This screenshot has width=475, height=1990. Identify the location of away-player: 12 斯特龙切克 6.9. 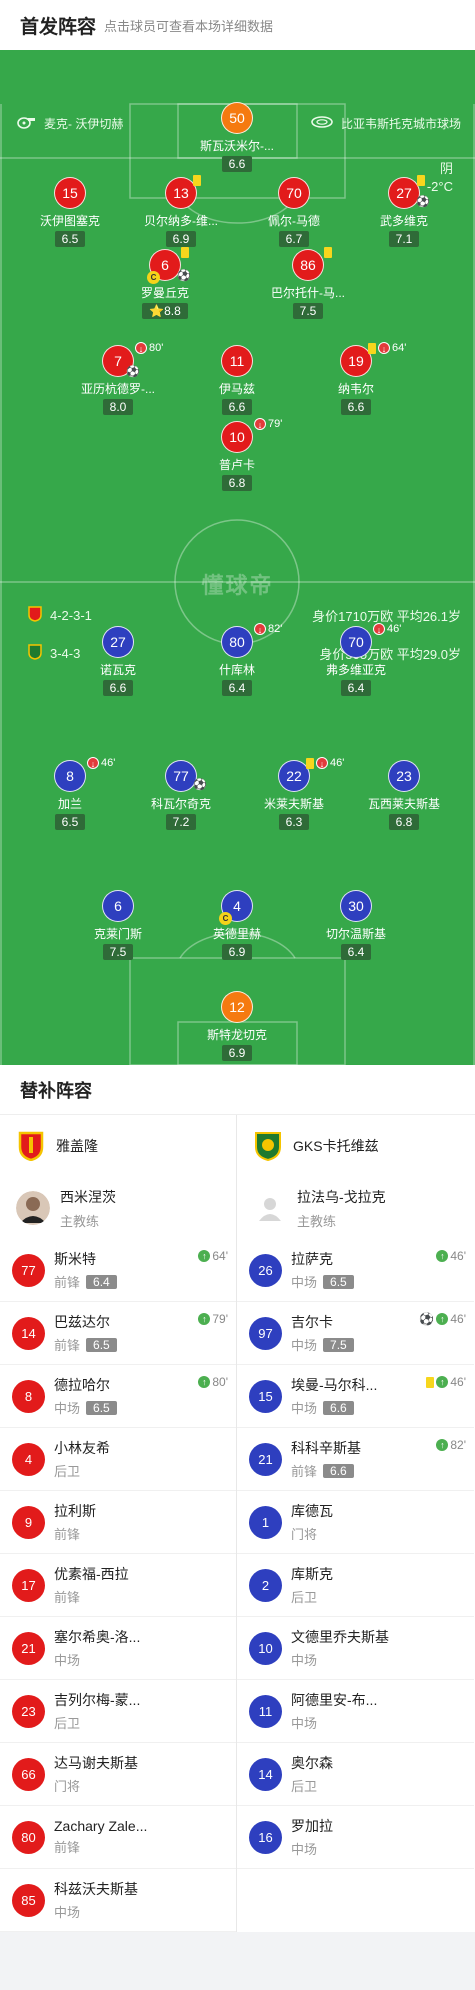
(237, 1026).